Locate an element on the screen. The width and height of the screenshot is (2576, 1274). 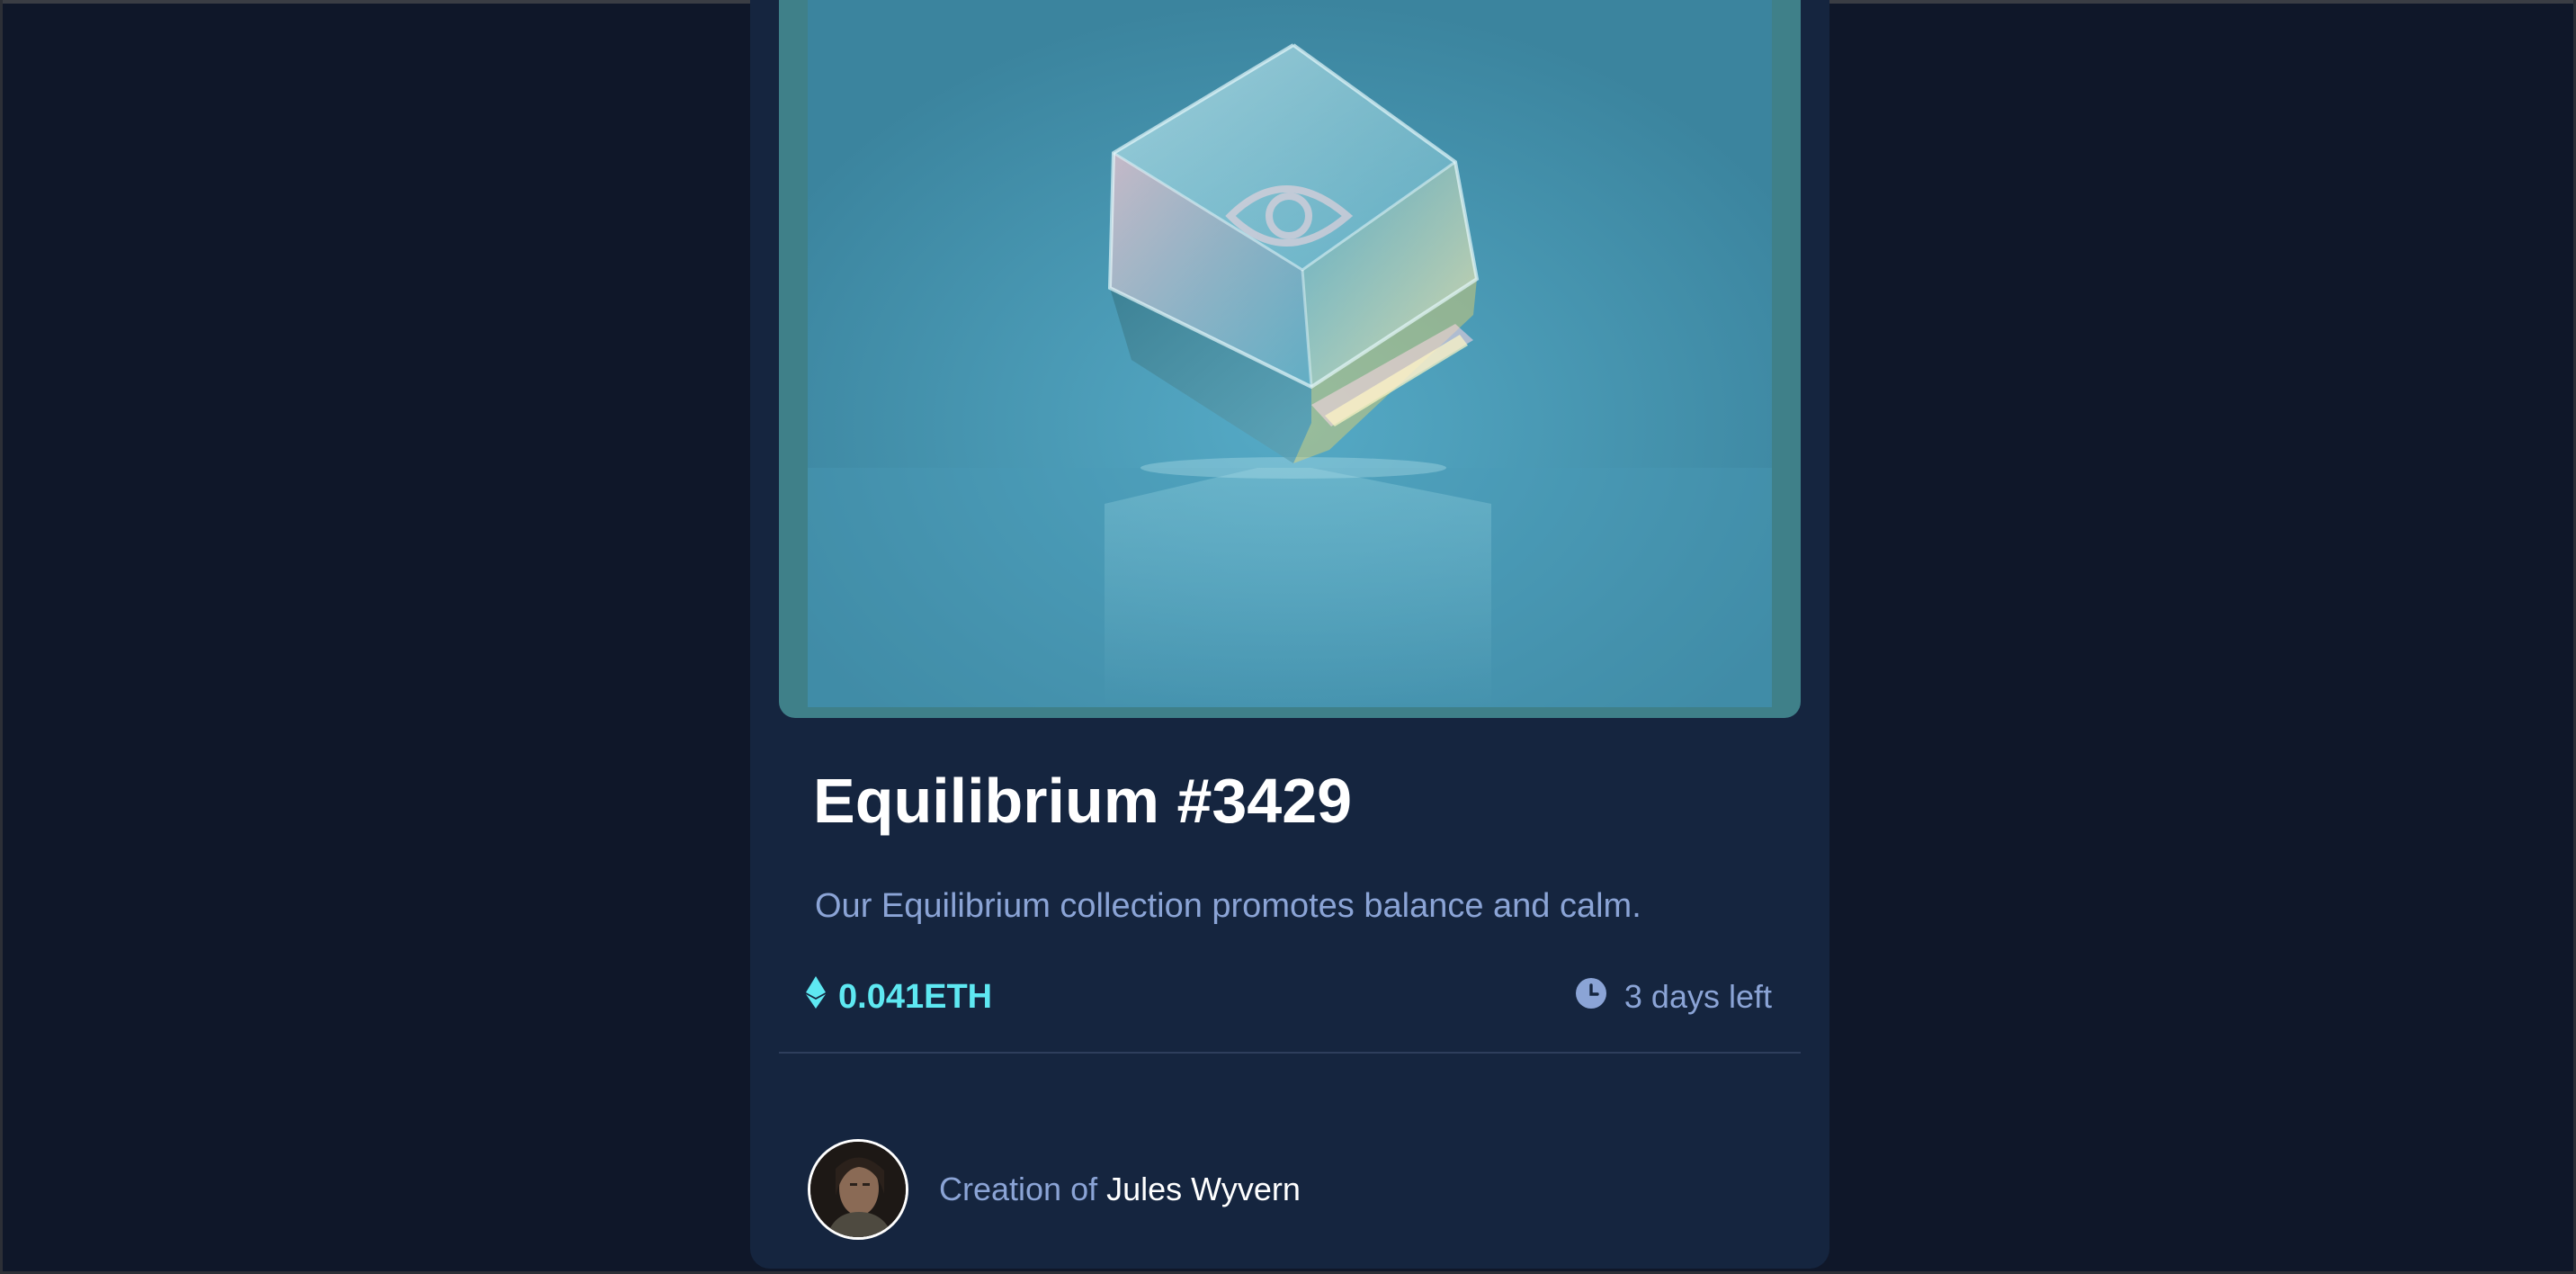
nft-price: 0.041ETH is located at coordinates (915, 996).